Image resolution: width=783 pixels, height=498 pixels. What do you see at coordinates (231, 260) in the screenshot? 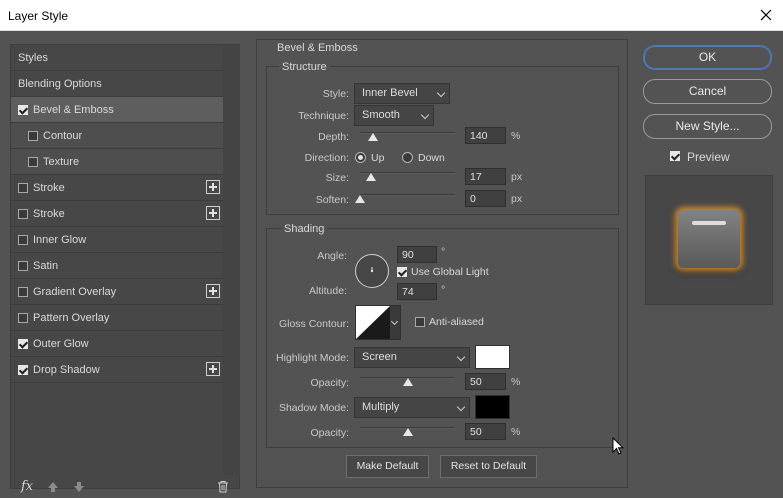
I see `styles-scrollbar` at bounding box center [231, 260].